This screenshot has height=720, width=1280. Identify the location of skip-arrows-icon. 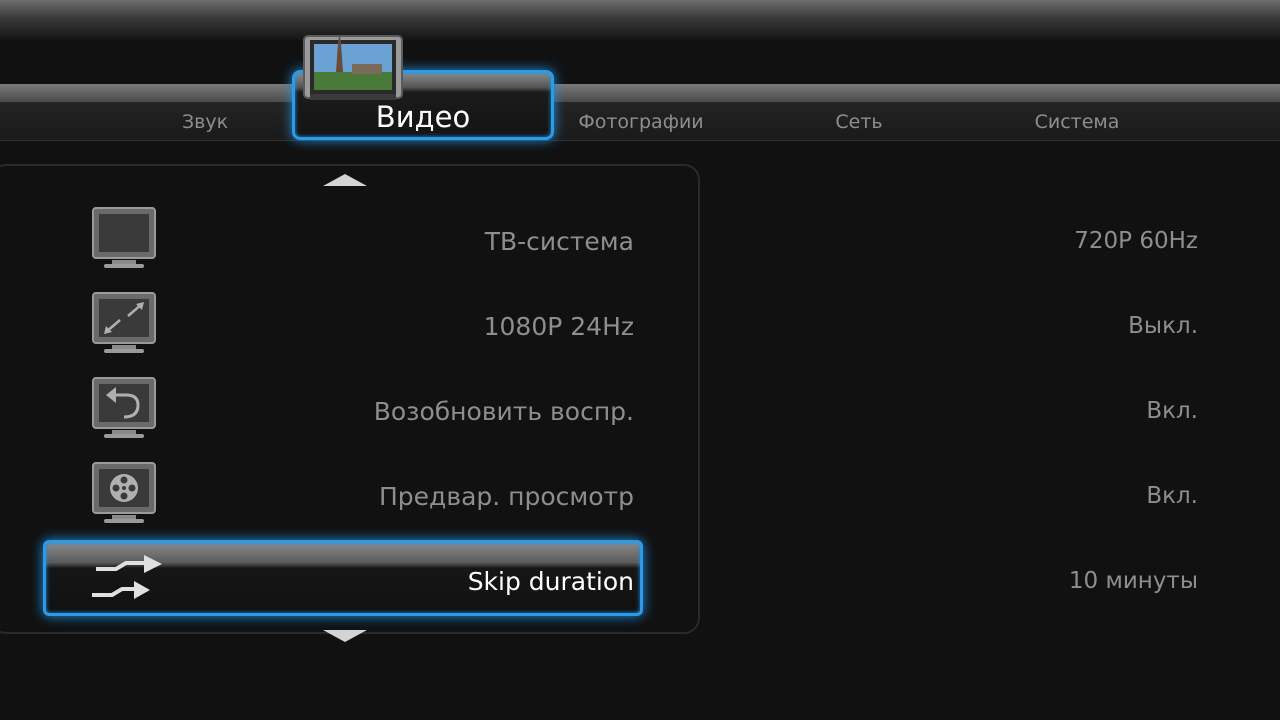
(127, 577).